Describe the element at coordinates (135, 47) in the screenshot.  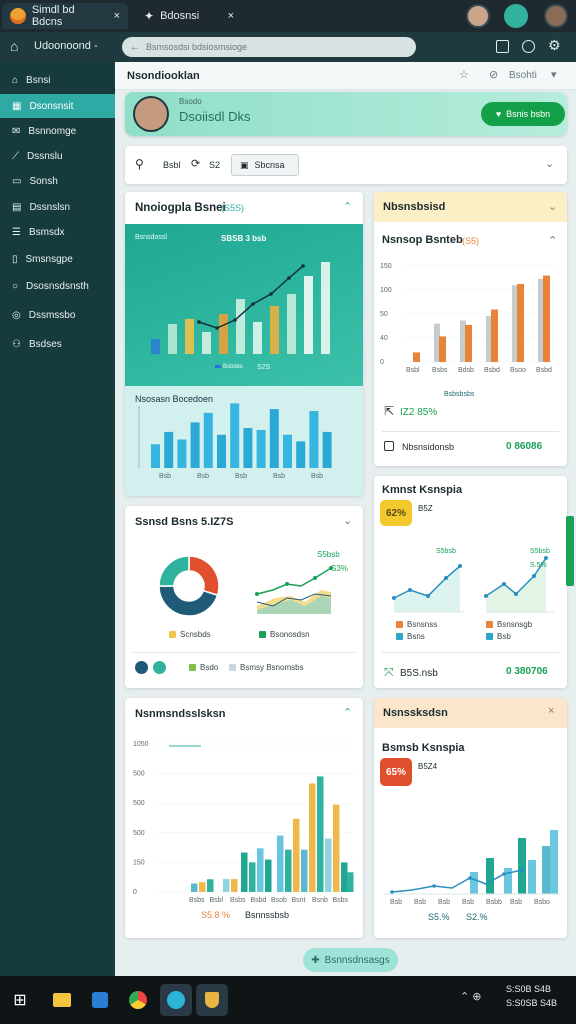
I see `back-icon: ←` at that location.